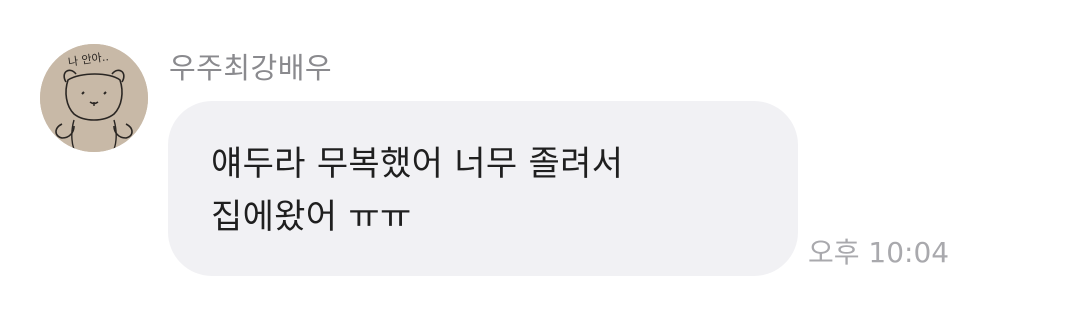 This screenshot has width=1079, height=310. What do you see at coordinates (311, 217) in the screenshot?
I see `message-text-line-2: 집에왔어 ㅠㅠ` at bounding box center [311, 217].